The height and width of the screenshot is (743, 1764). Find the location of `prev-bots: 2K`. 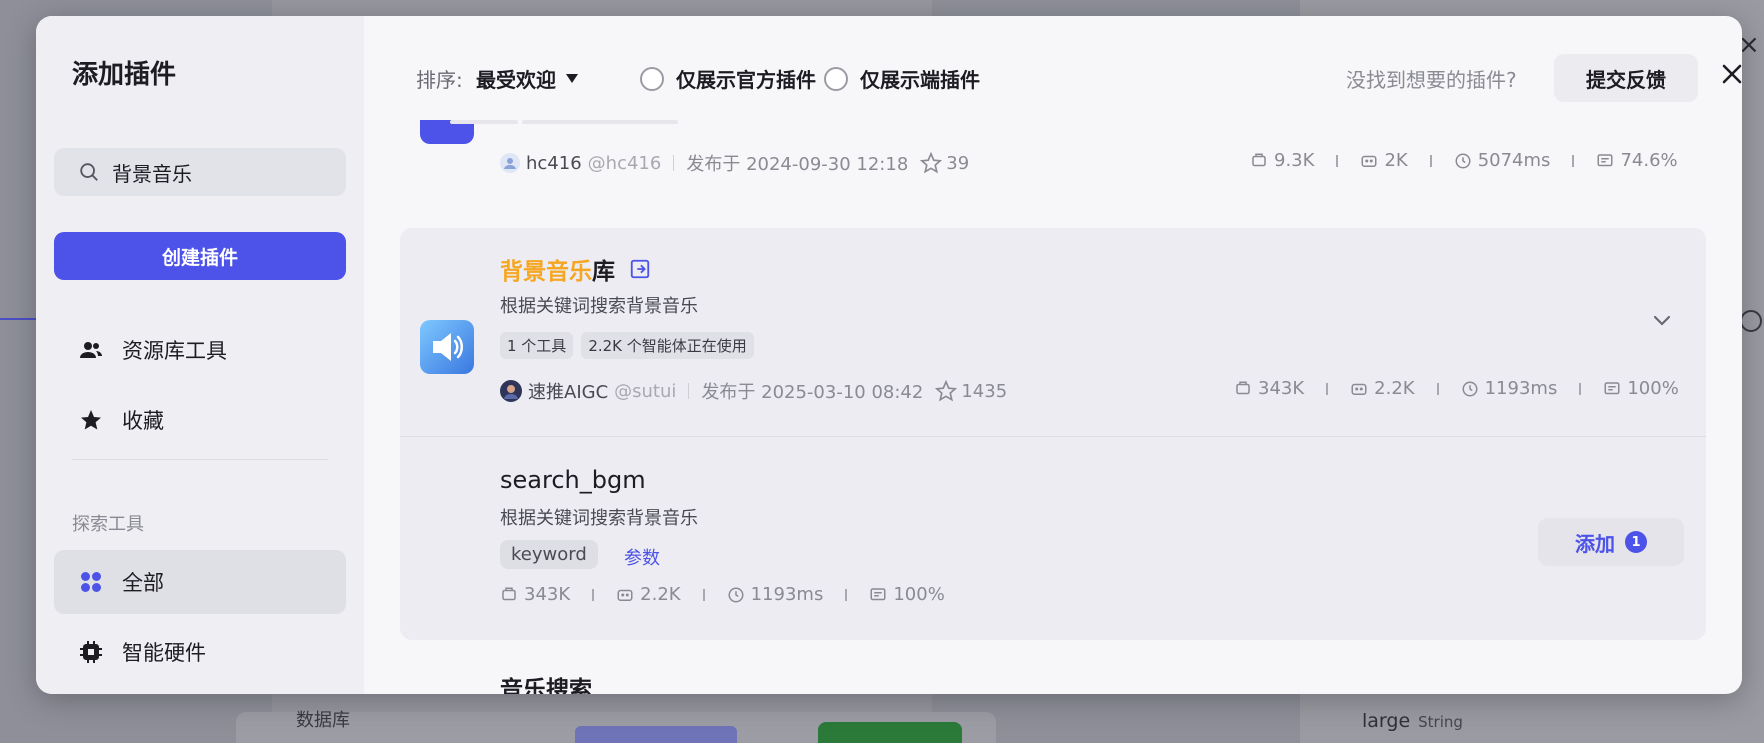

prev-bots: 2K is located at coordinates (1396, 160).